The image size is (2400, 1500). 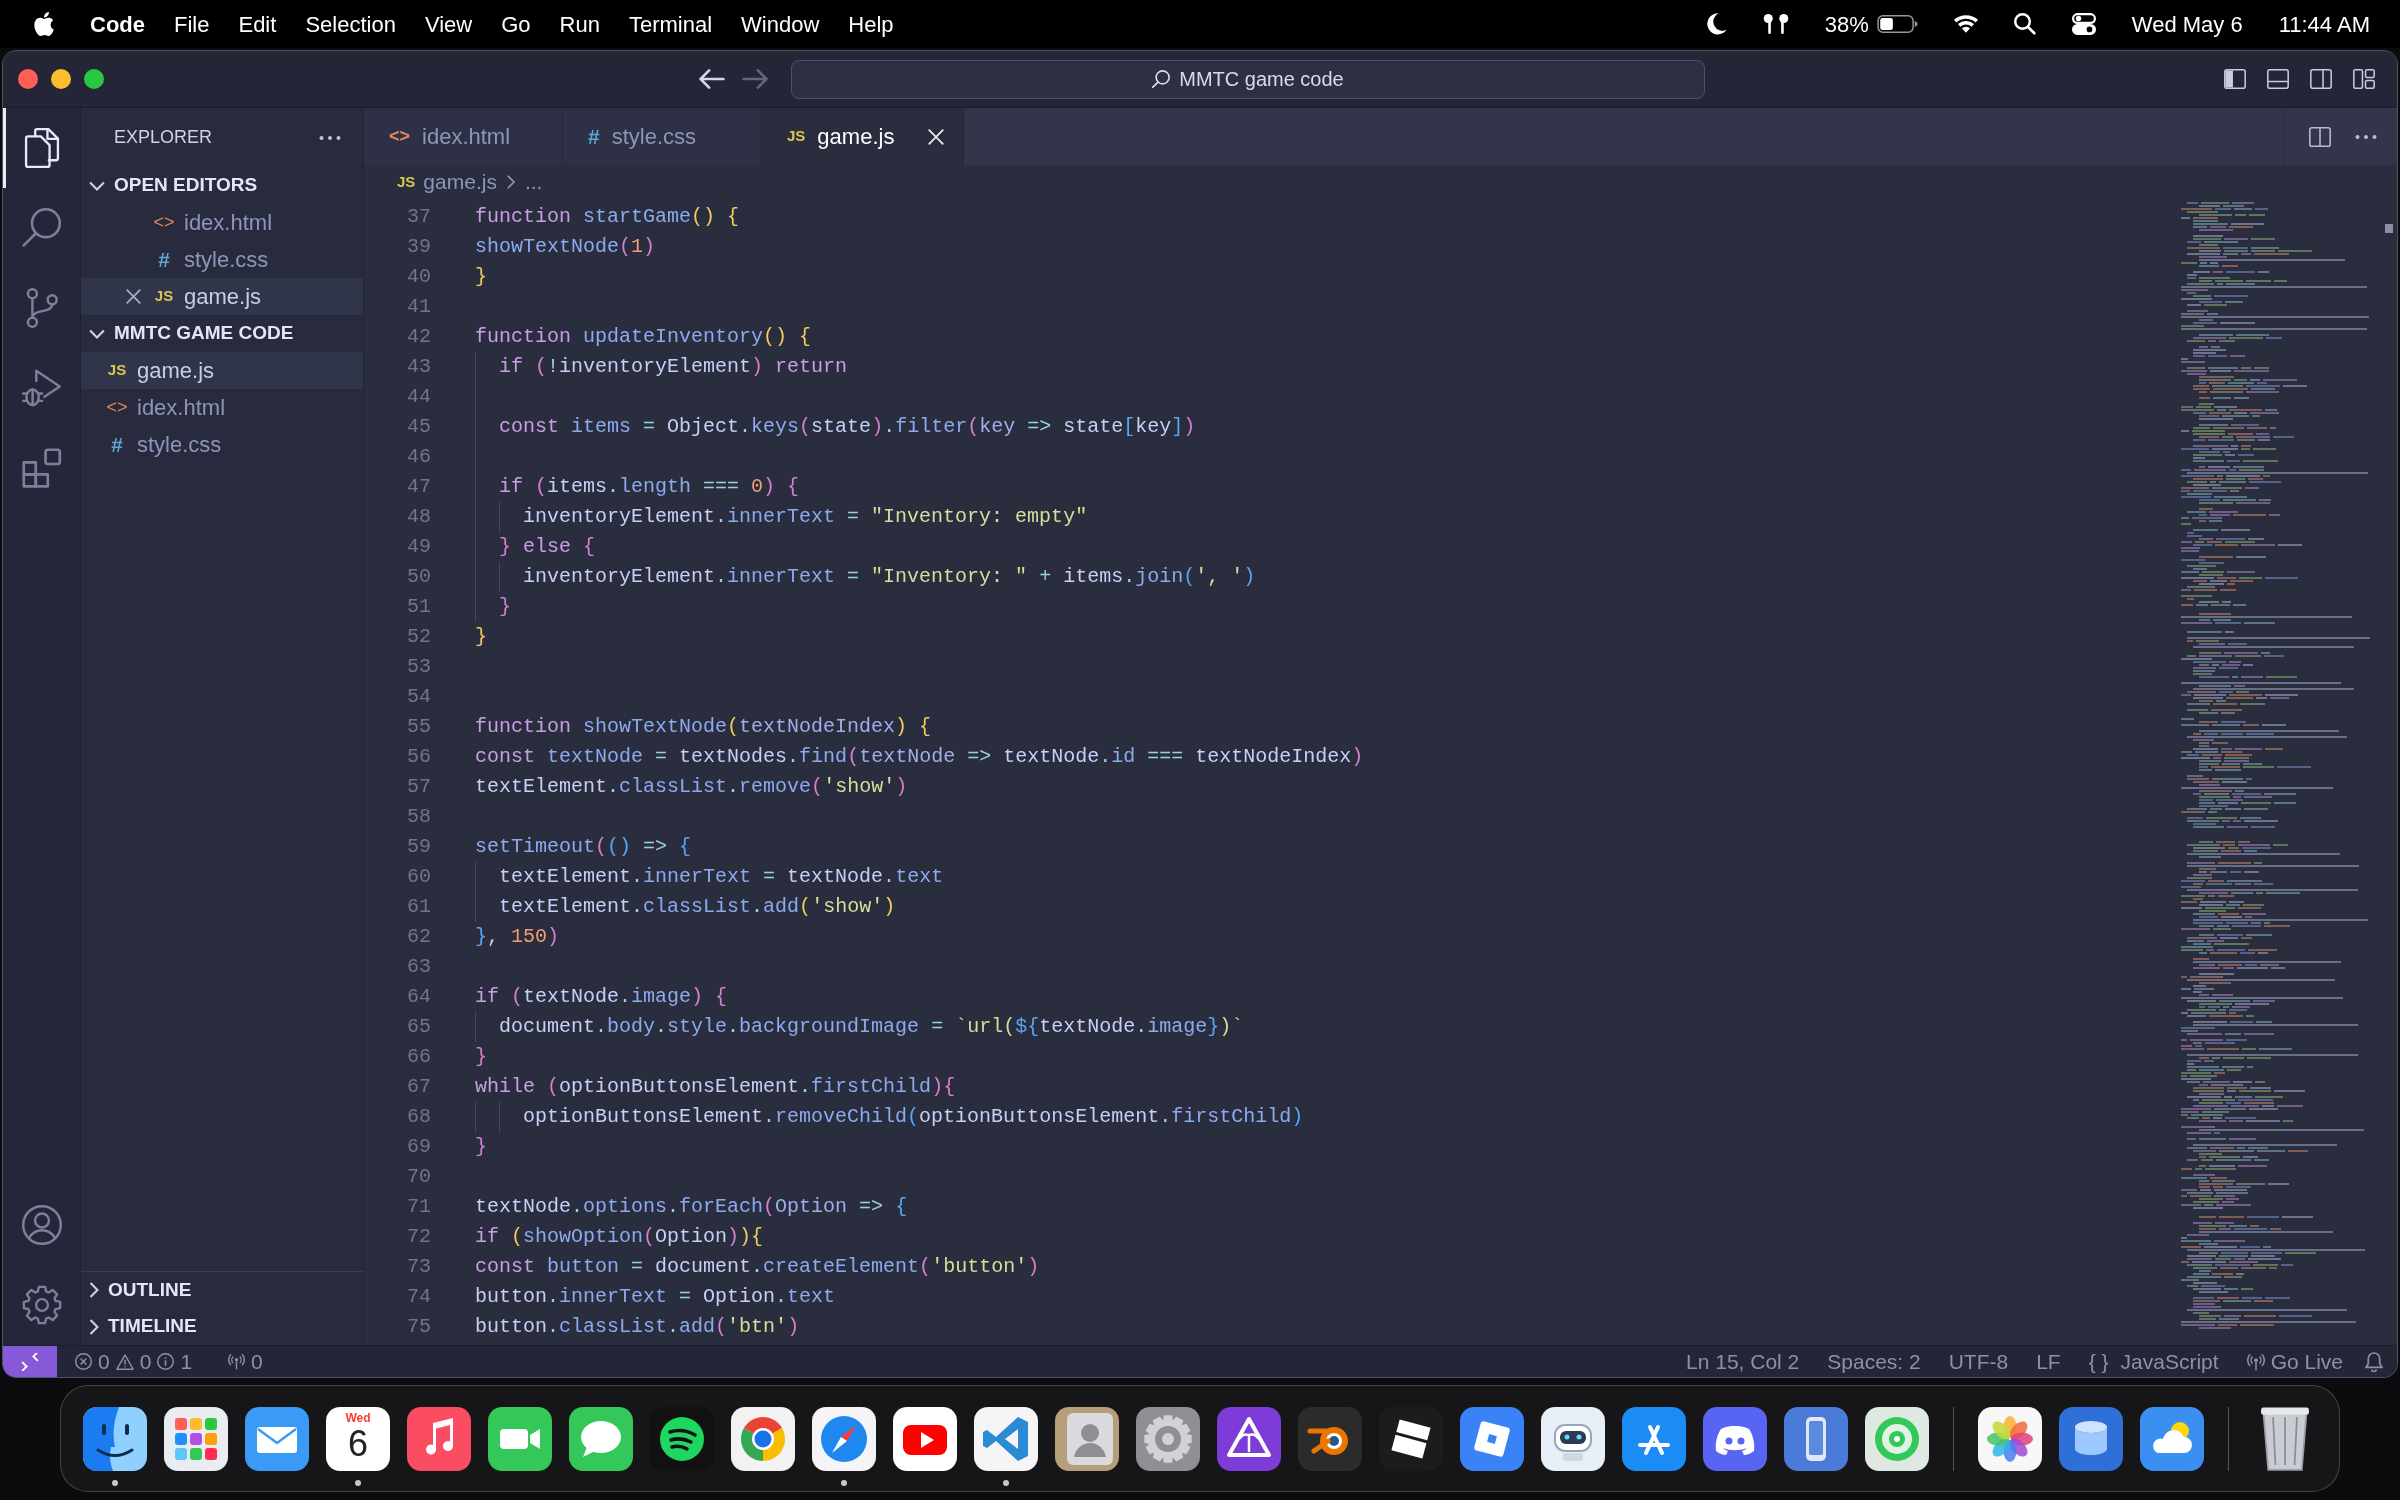 I want to click on editor-tab: JS game.js, so click(x=863, y=136).